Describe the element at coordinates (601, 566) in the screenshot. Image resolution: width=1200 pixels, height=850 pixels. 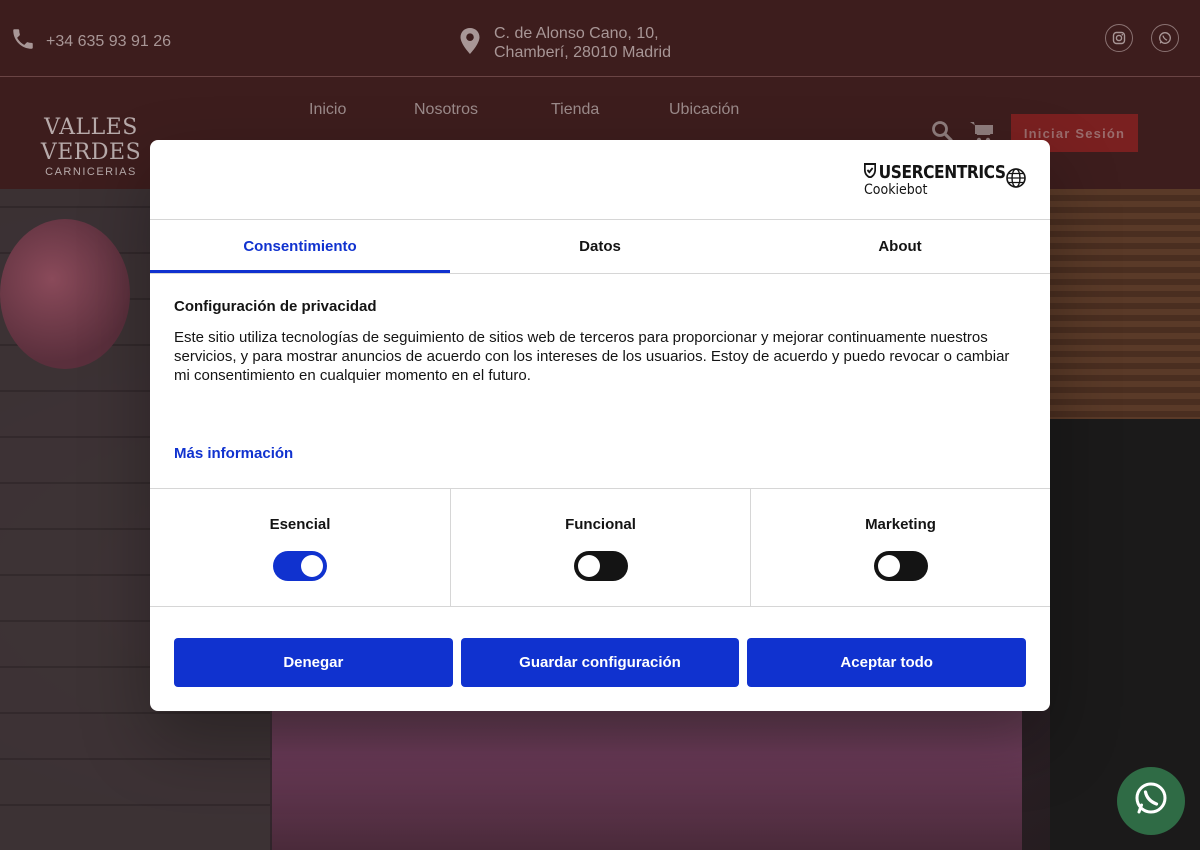
I see `funcional-toggle` at that location.